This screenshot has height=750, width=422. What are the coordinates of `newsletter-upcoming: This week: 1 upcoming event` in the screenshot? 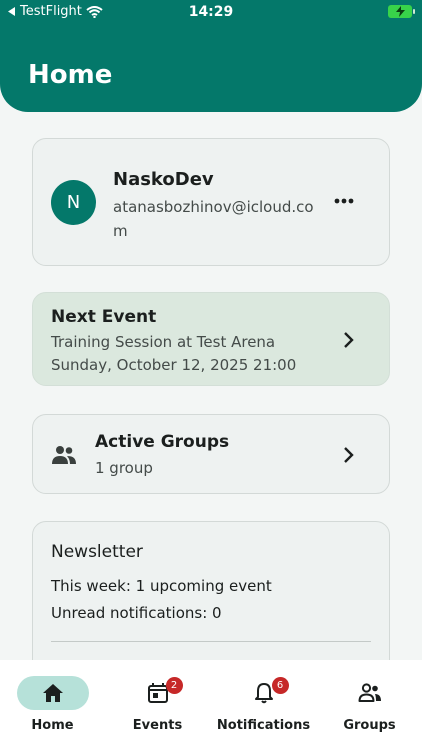 It's located at (161, 586).